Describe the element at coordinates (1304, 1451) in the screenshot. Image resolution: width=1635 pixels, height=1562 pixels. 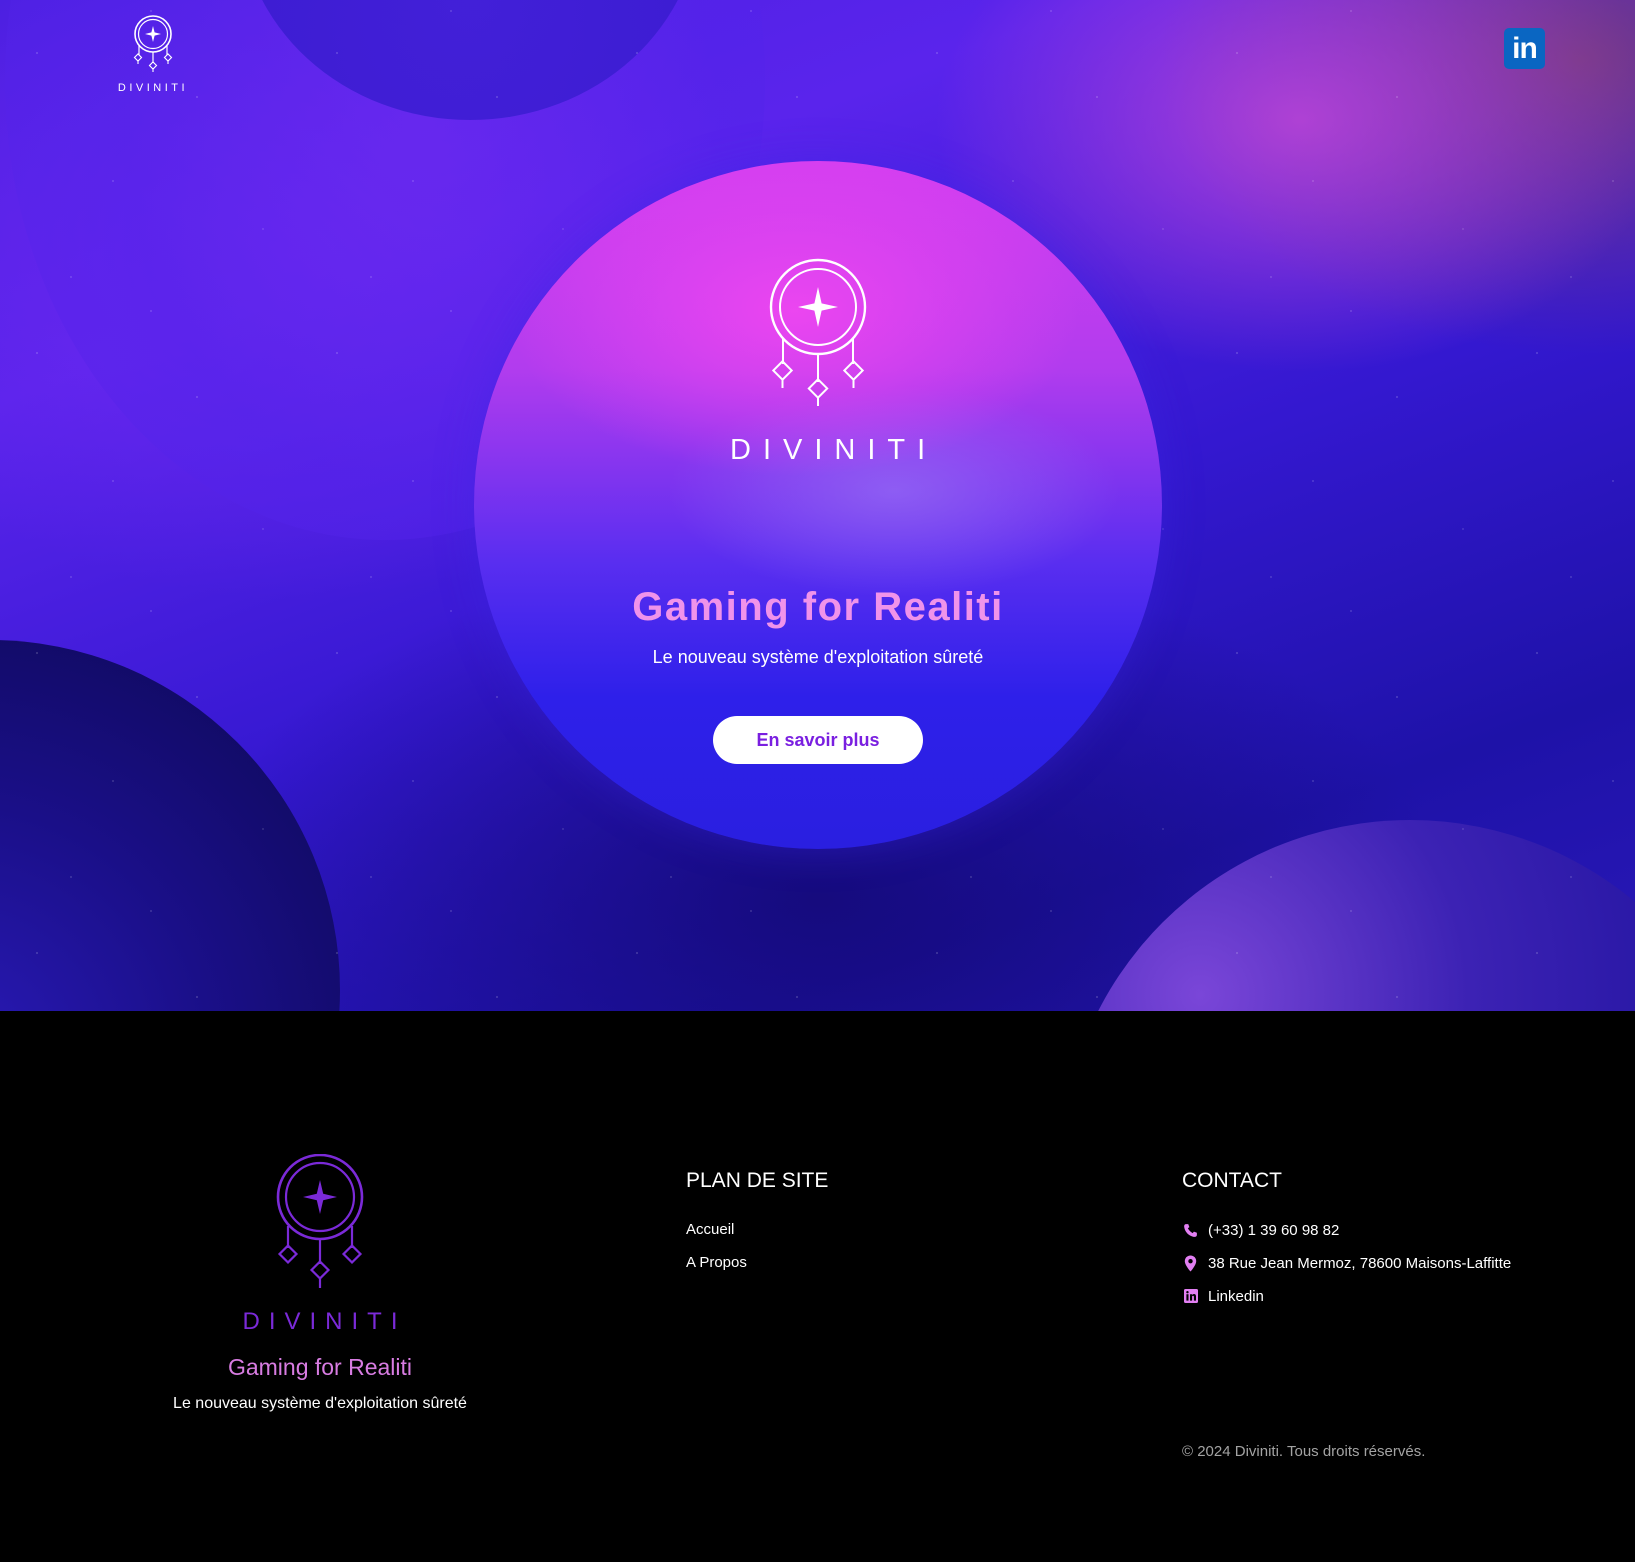
I see `copyright: © 2024 Diviniti. Tous droits réservés.` at that location.